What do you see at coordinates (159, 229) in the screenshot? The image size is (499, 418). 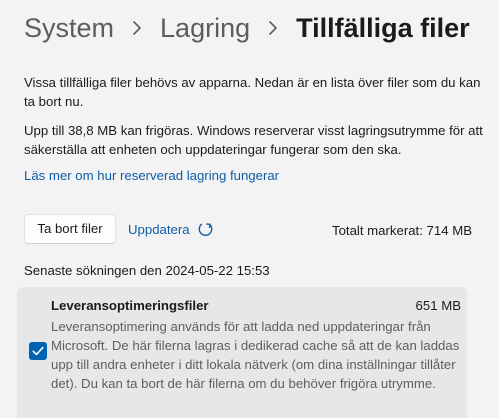 I see `refresh-label: Uppdatera` at bounding box center [159, 229].